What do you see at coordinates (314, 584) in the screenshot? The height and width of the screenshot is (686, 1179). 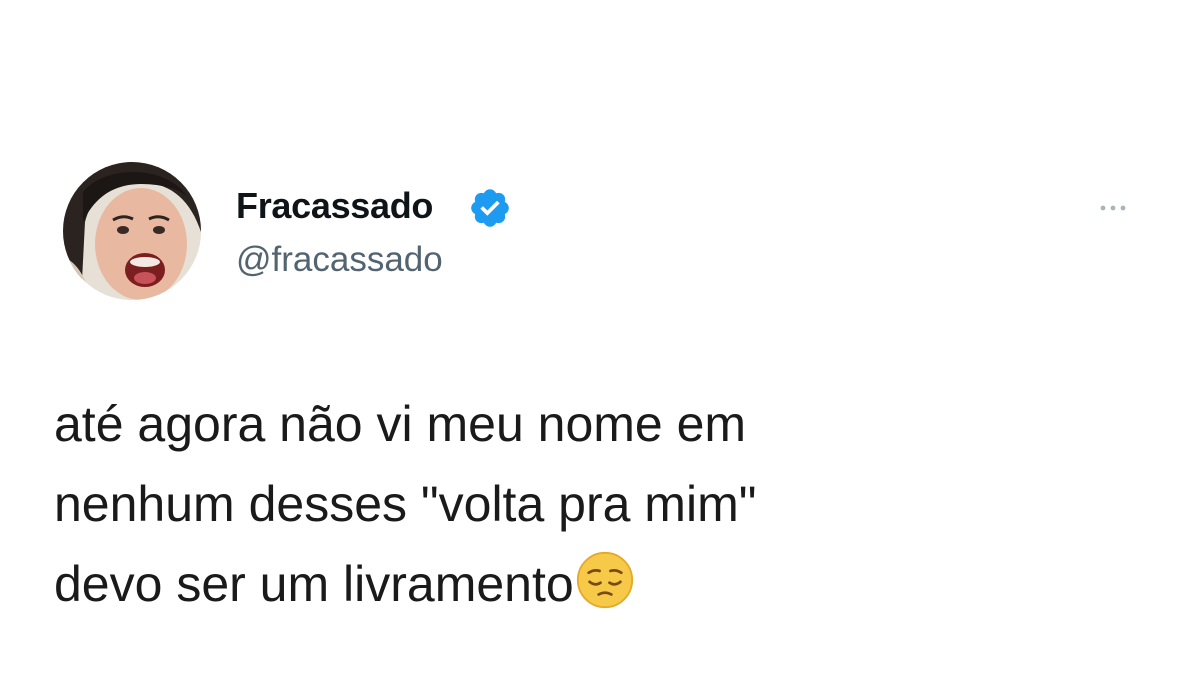 I see `tweet-text-fragment: devo ser um livramento` at bounding box center [314, 584].